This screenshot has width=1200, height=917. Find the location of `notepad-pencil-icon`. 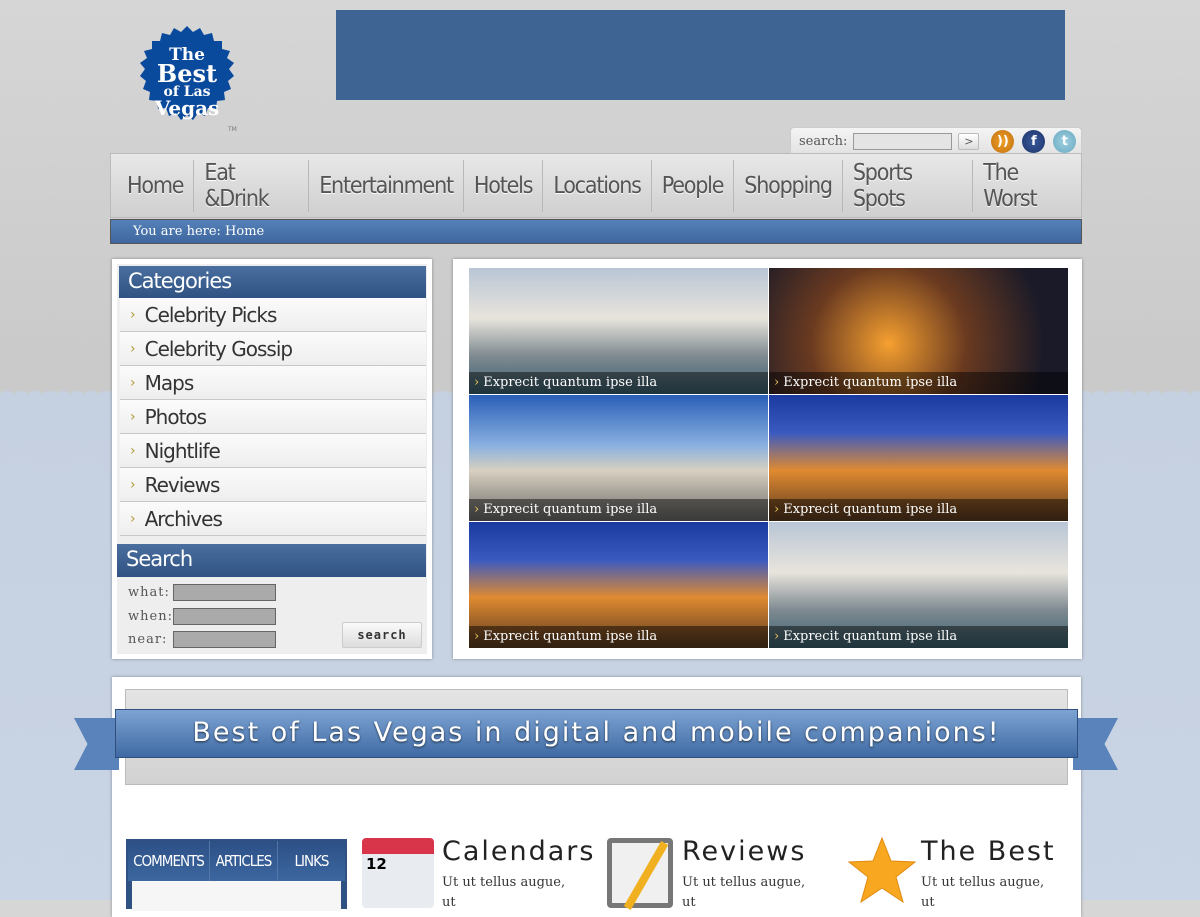

notepad-pencil-icon is located at coordinates (640, 874).